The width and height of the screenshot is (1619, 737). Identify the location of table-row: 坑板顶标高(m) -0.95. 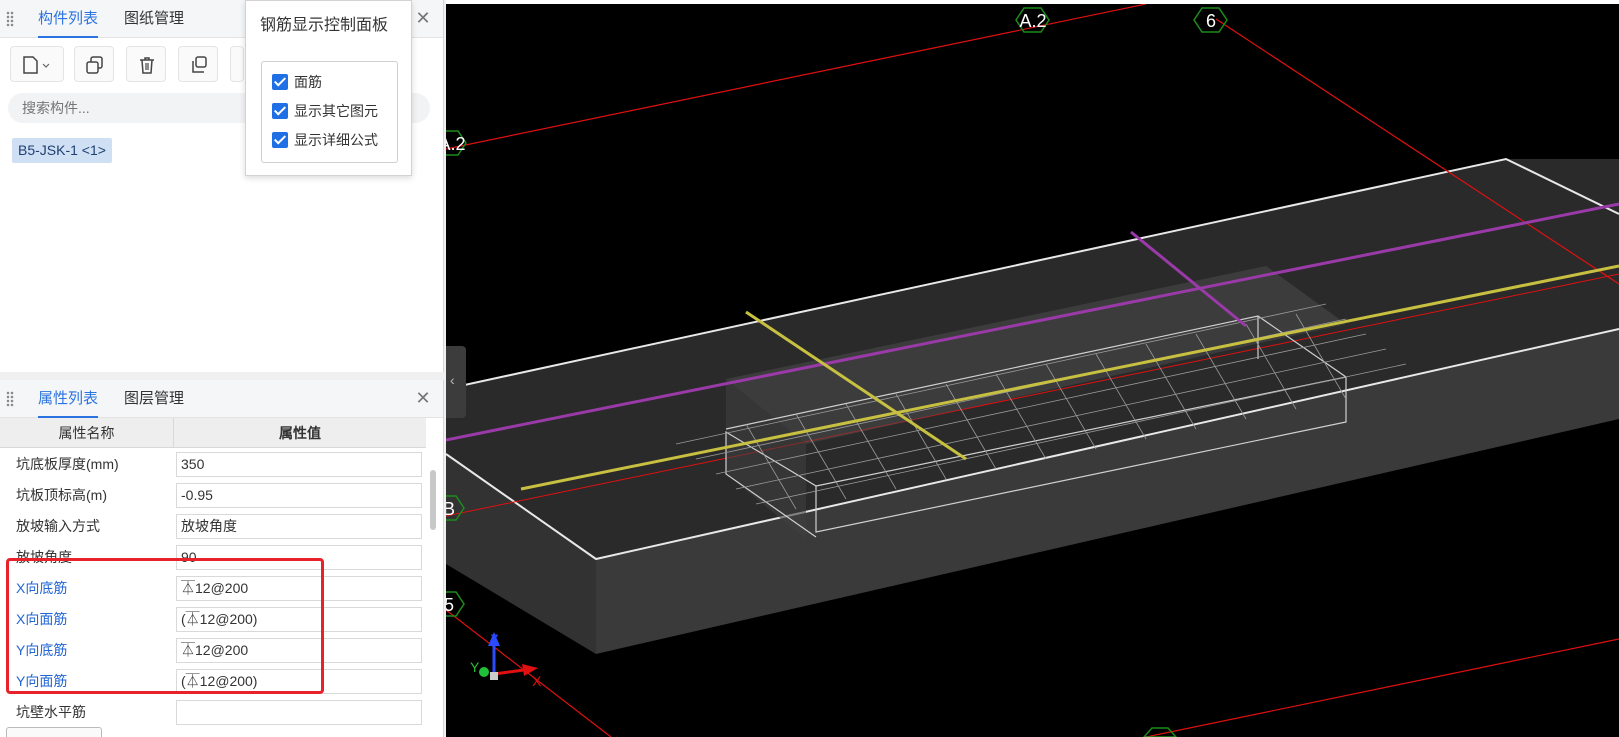
(213, 495).